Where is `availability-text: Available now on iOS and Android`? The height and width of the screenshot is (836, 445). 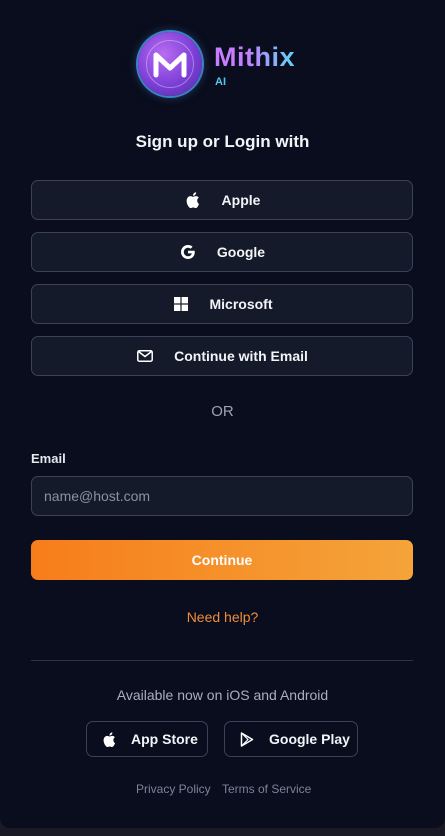 availability-text: Available now on iOS and Android is located at coordinates (222, 695).